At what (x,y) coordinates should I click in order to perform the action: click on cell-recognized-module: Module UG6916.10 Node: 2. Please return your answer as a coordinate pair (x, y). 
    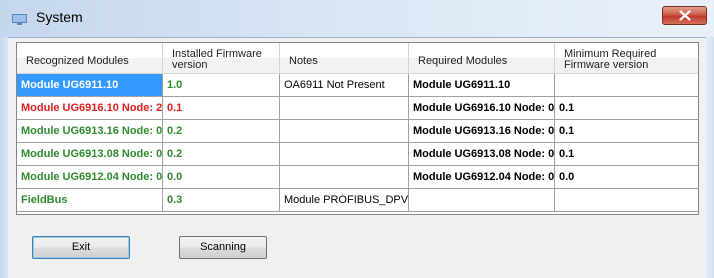
    Looking at the image, I should click on (90, 108).